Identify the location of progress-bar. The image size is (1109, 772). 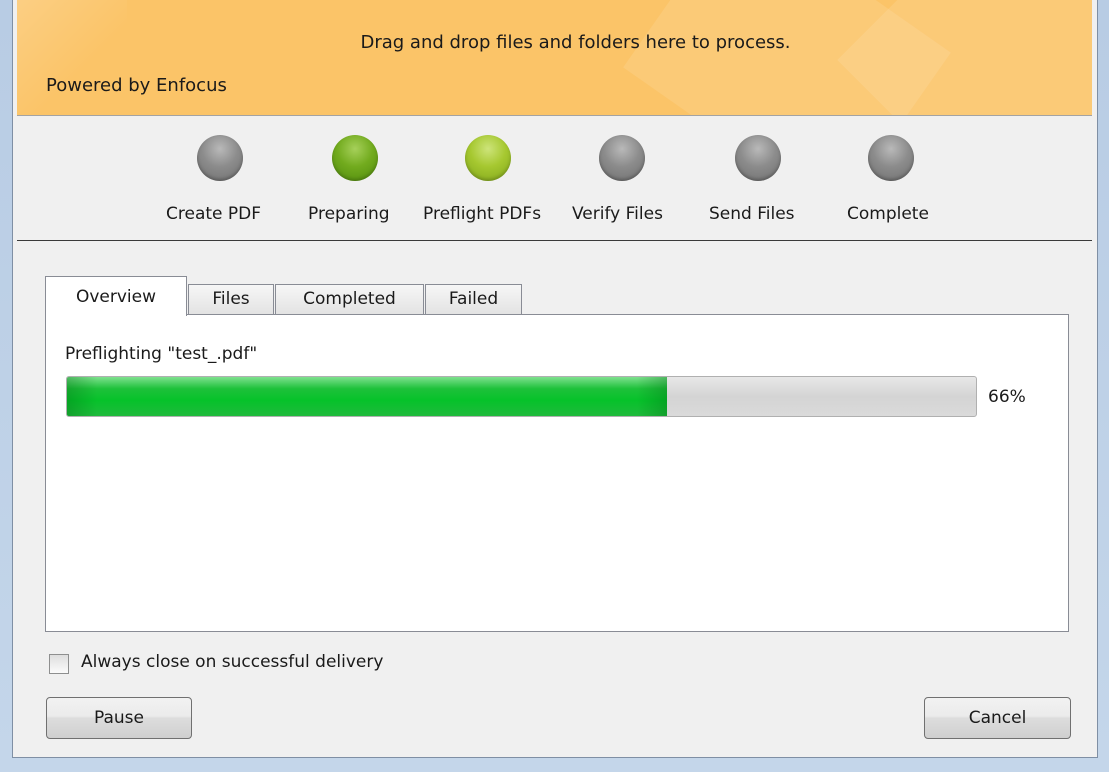
(521, 396).